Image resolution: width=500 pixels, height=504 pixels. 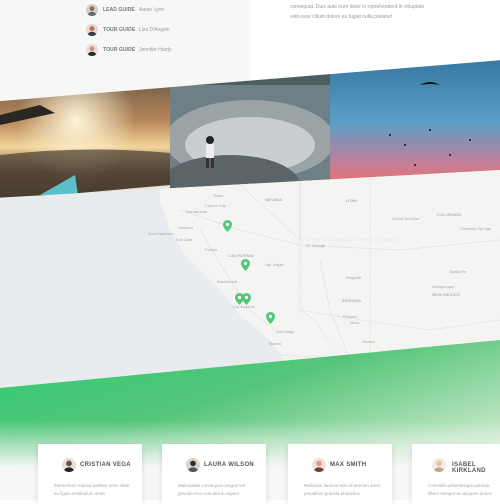 I want to click on map-label: St. George, so click(x=316, y=246).